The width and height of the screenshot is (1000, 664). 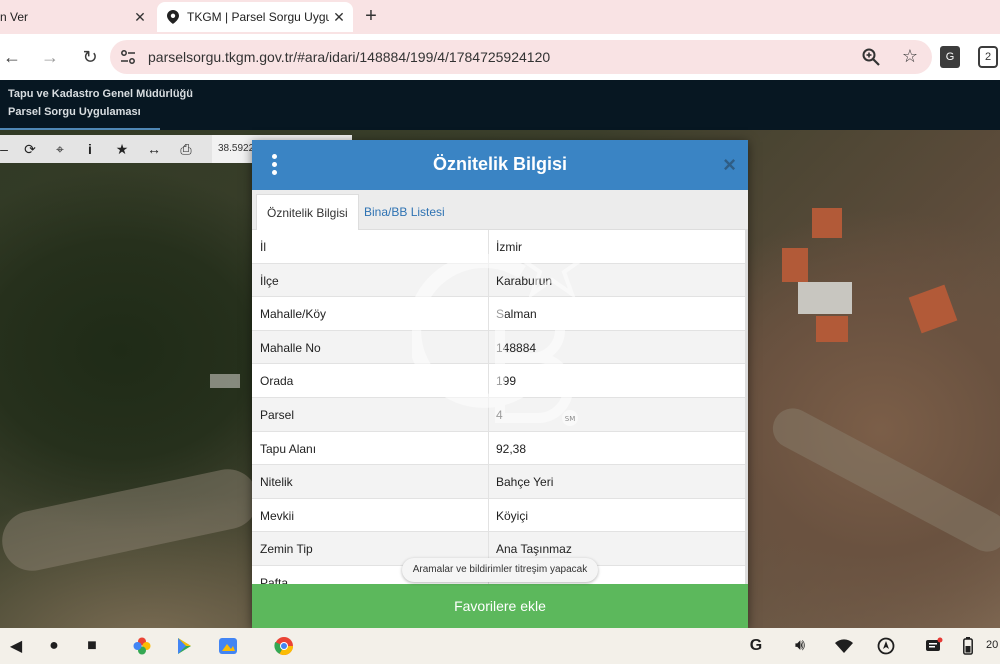 I want to click on table-row: Mahalle No 148884, so click(x=500, y=347).